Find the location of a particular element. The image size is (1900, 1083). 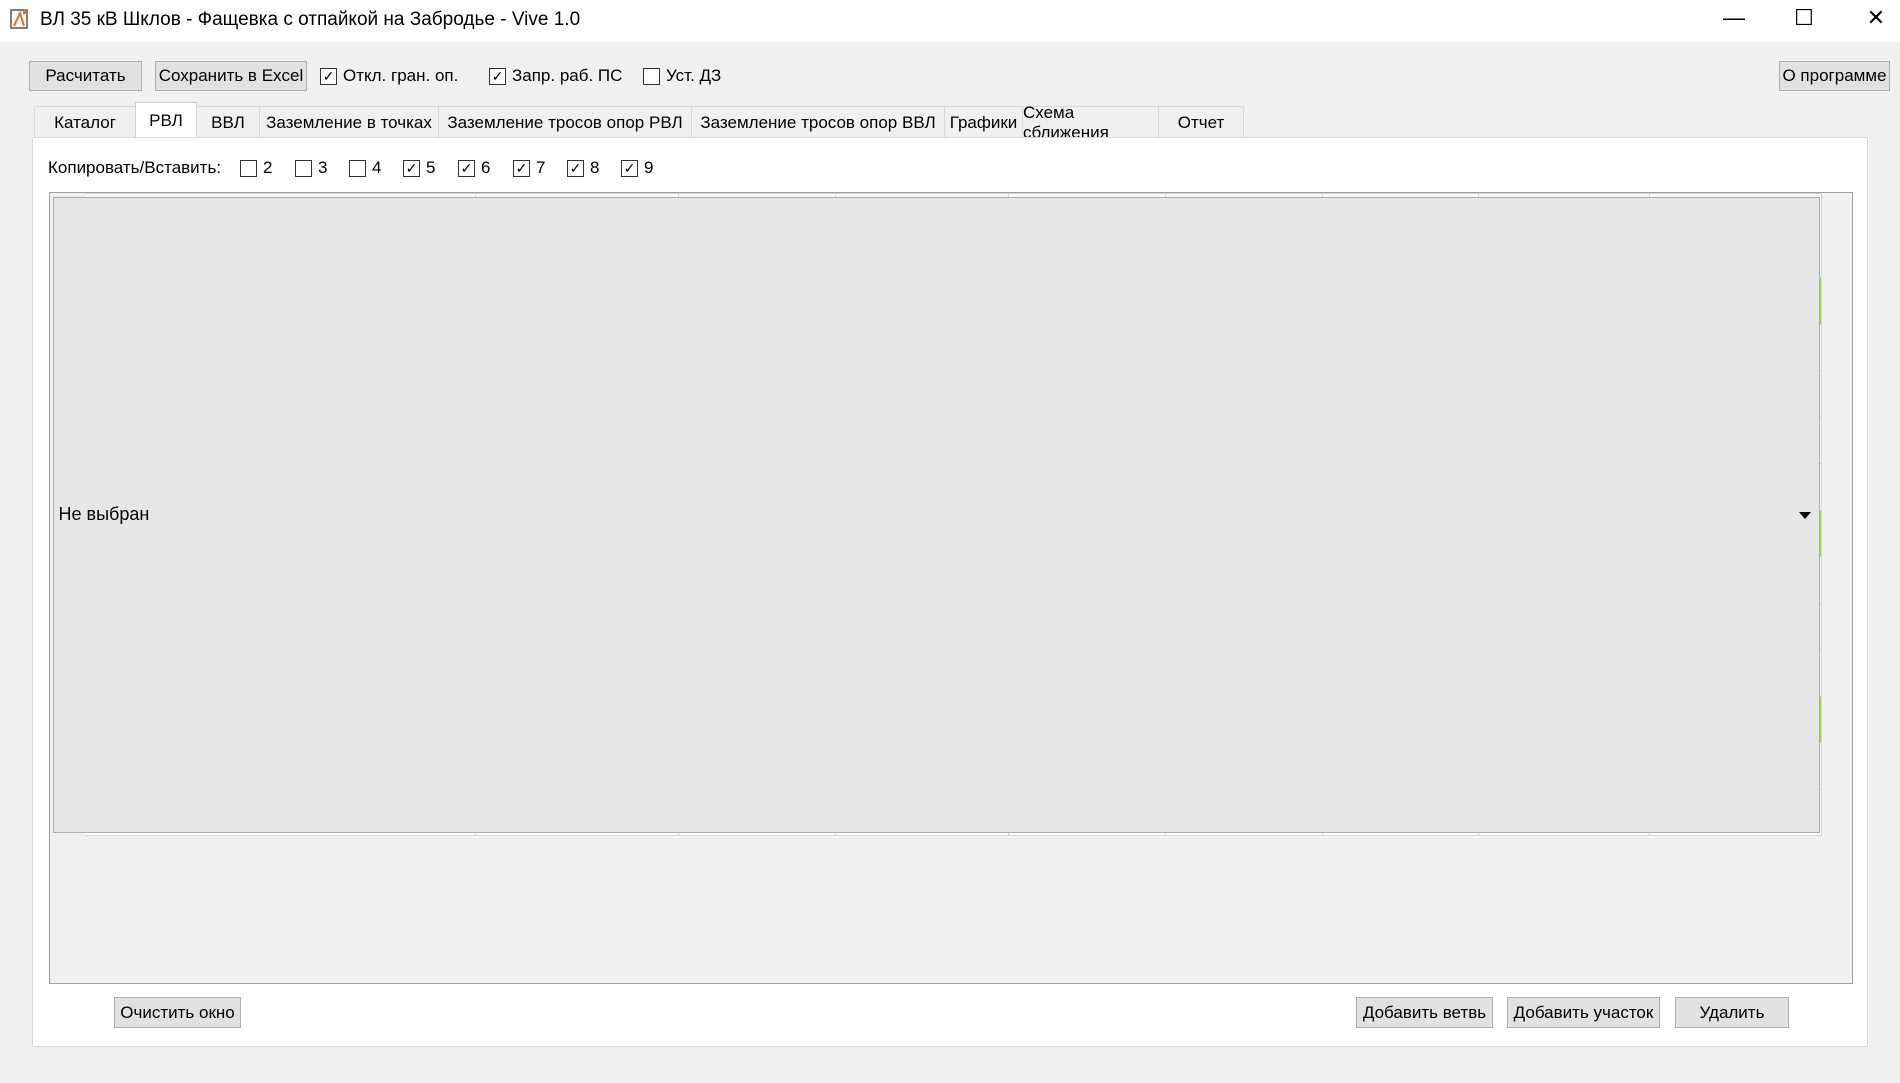

toolbar-checkbox-1: ✓ Откл. гран. оп. is located at coordinates (389, 76).